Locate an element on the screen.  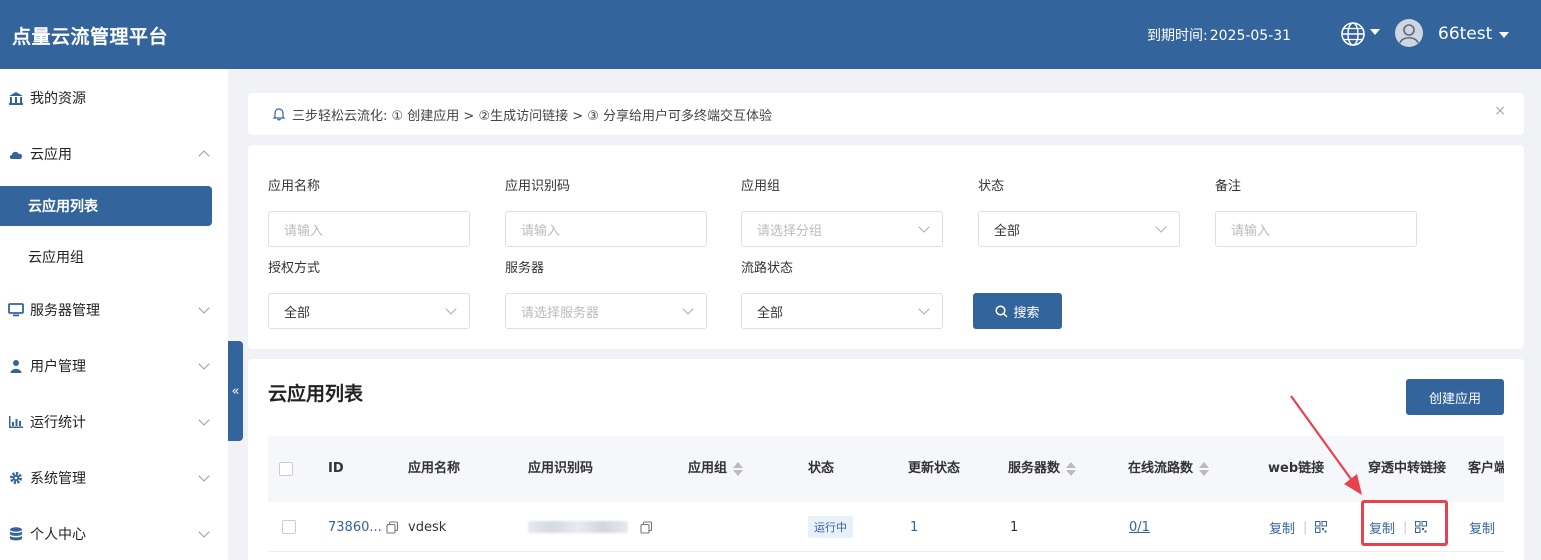
annotation-arrow-icon is located at coordinates (1326, 445).